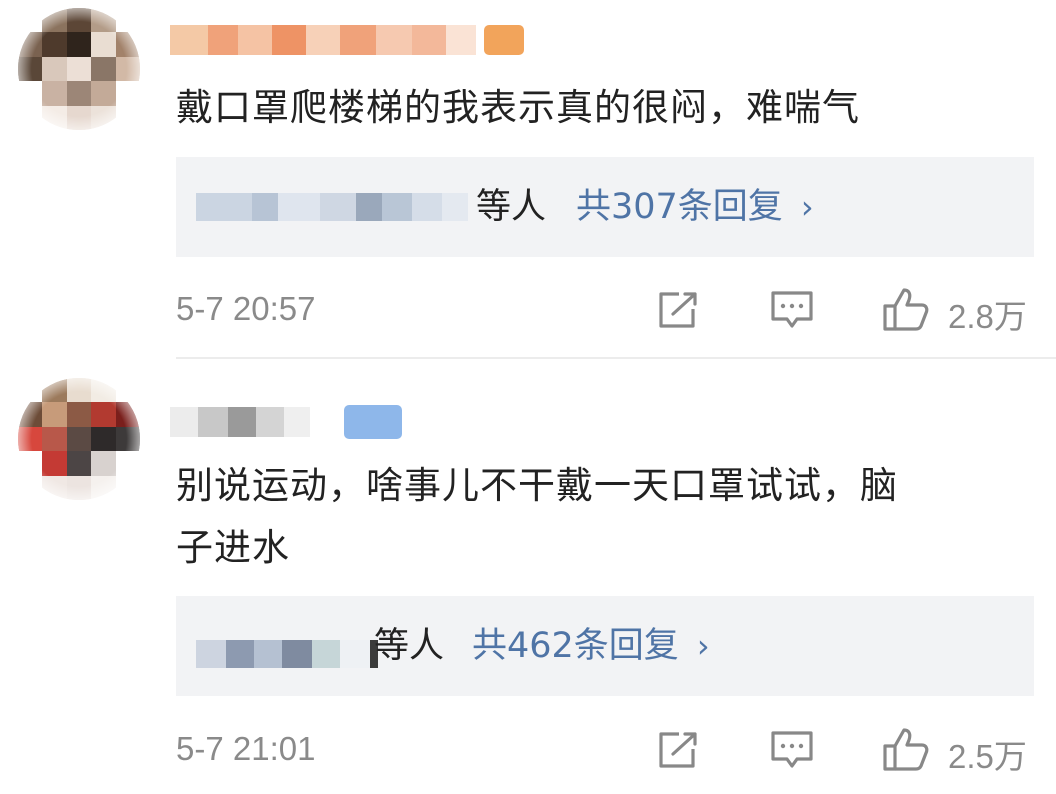  What do you see at coordinates (518, 107) in the screenshot?
I see `comment-text: 戴口罩爬楼梯的我表示真的很闷，难喘气` at bounding box center [518, 107].